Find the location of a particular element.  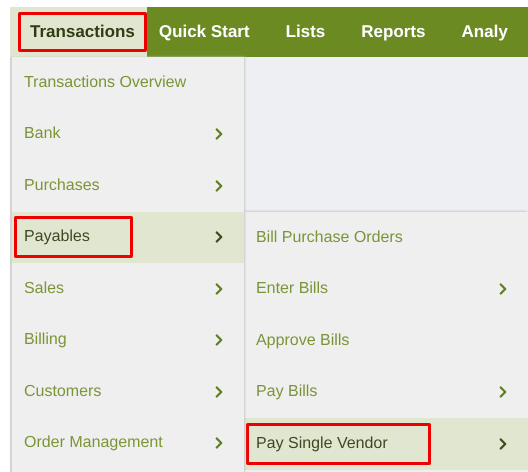

menu-item: Pay Bills is located at coordinates (386, 392).